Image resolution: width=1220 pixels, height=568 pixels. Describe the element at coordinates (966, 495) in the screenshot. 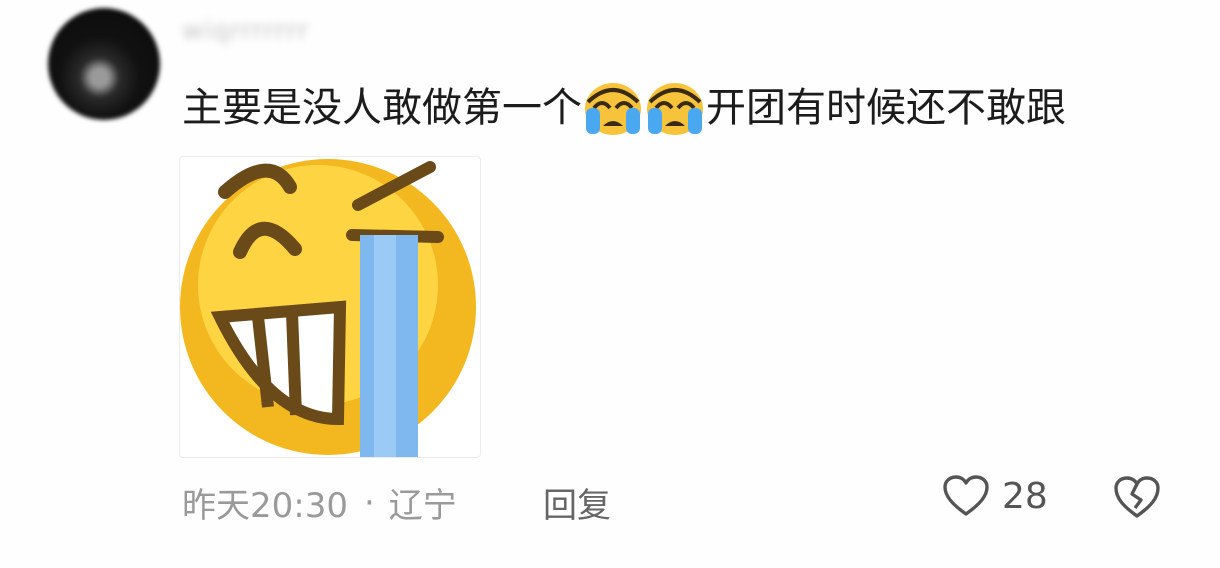

I see `heart-icon` at that location.